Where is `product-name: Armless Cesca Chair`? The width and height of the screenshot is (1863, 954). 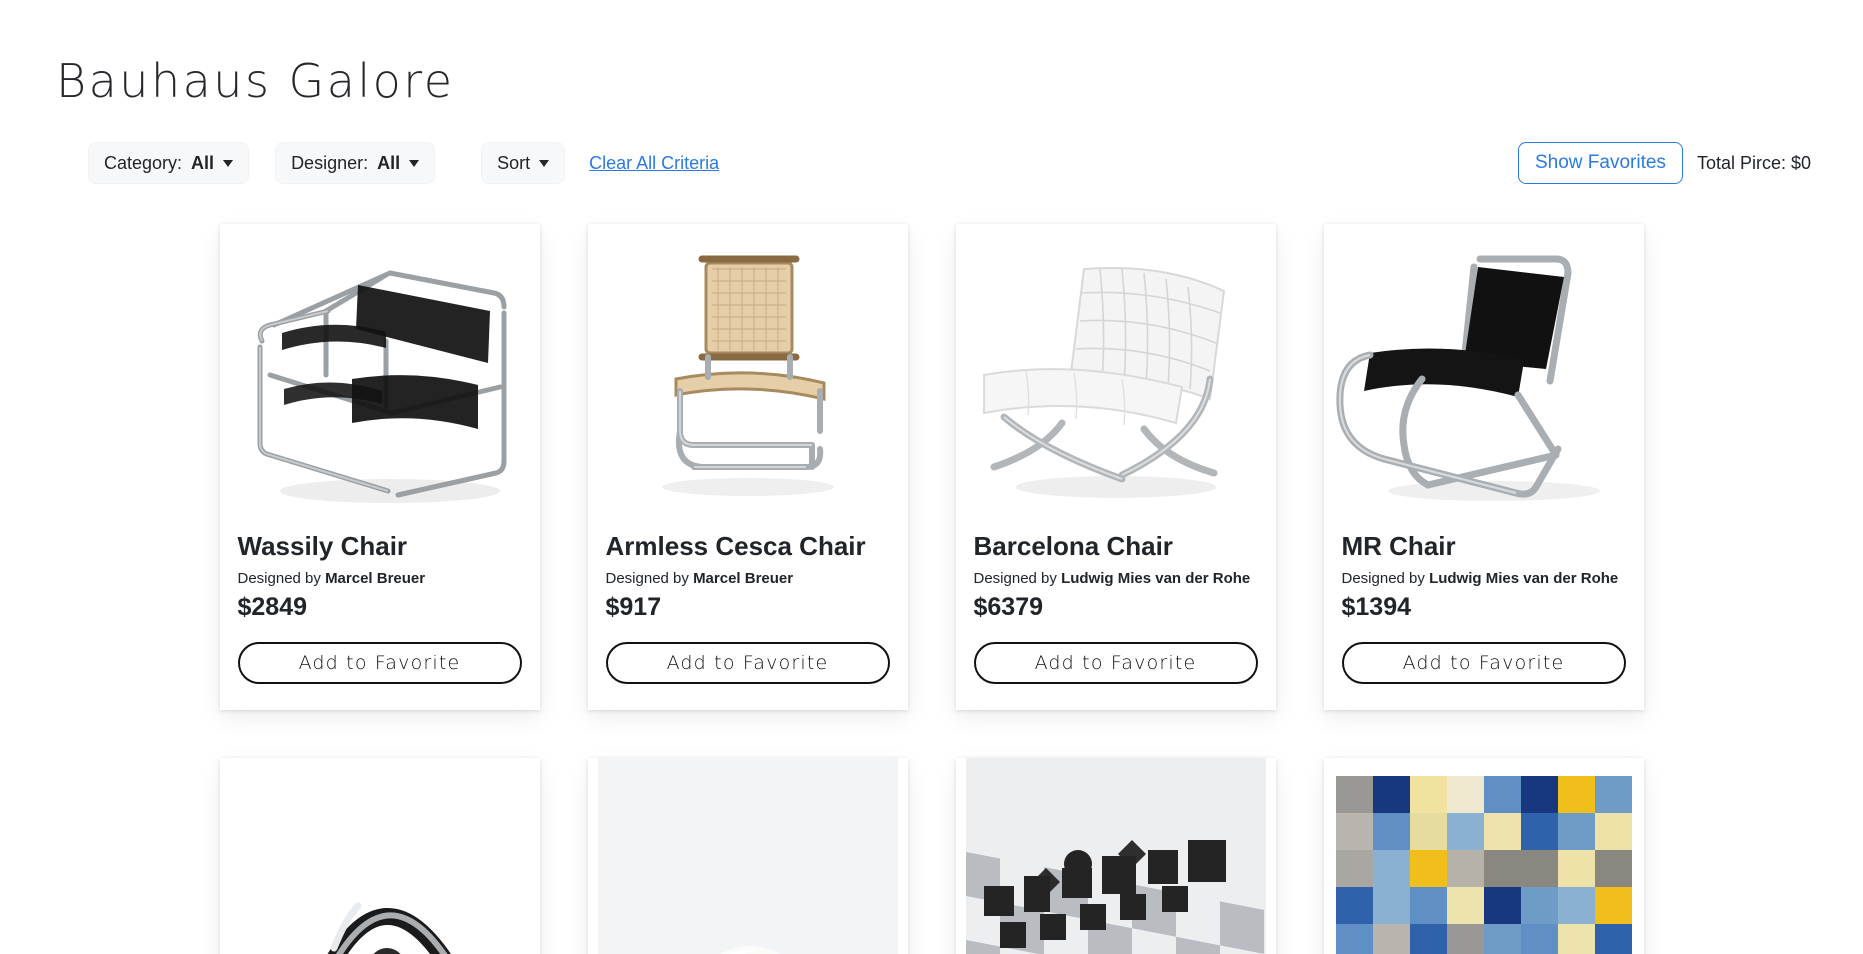 product-name: Armless Cesca Chair is located at coordinates (735, 546).